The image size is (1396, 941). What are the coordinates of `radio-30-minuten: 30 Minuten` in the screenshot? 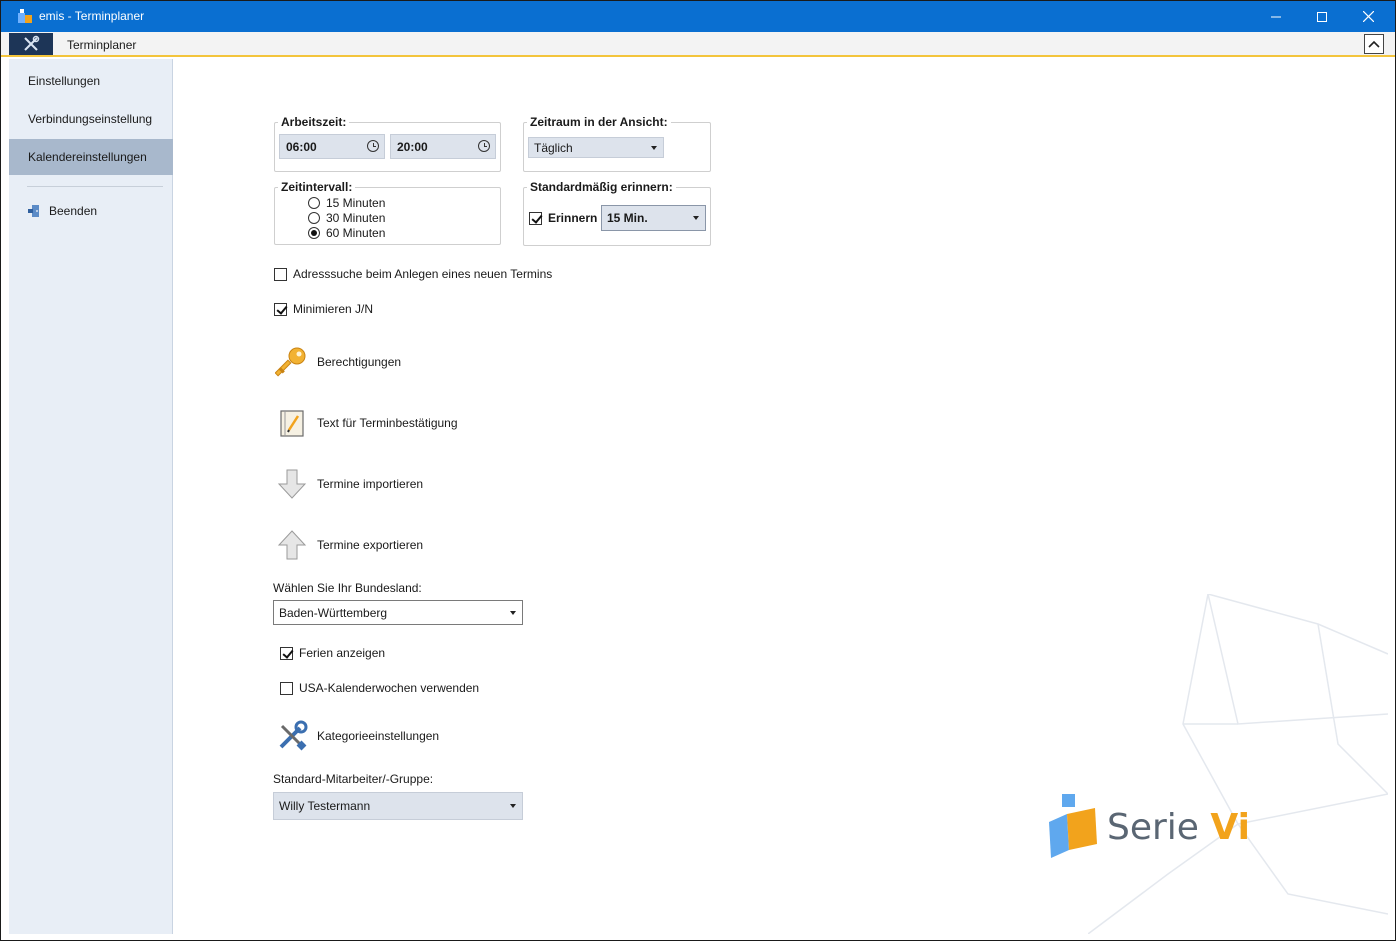 It's located at (346, 218).